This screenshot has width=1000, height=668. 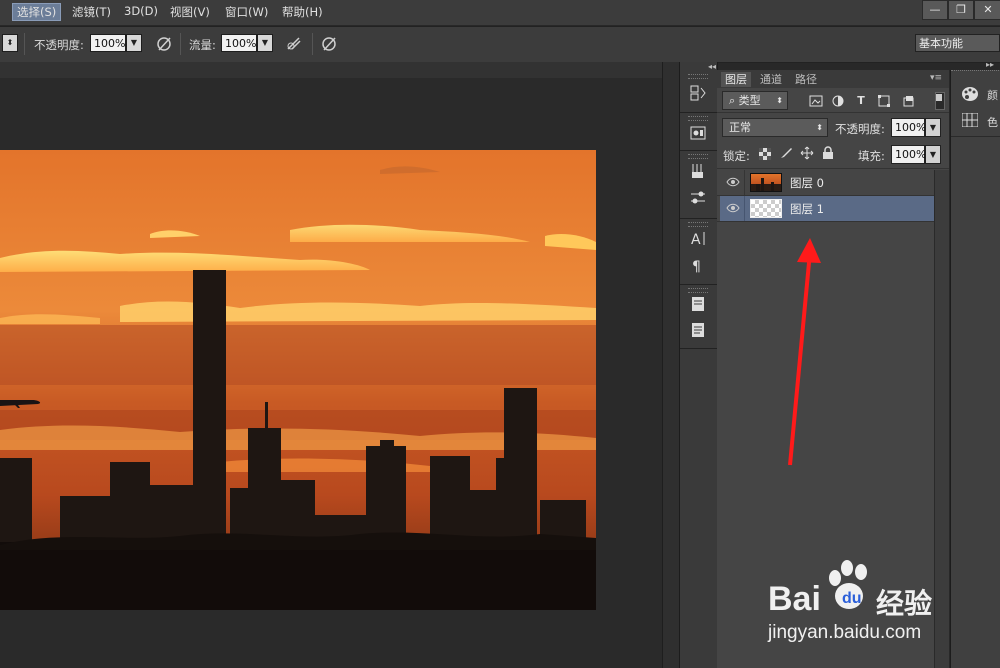 What do you see at coordinates (698, 134) in the screenshot?
I see `properties-icon` at bounding box center [698, 134].